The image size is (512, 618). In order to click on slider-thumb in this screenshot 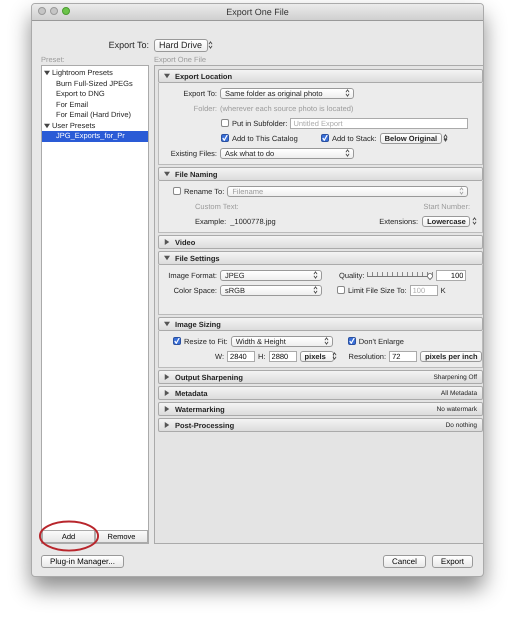, I will do `click(430, 276)`.